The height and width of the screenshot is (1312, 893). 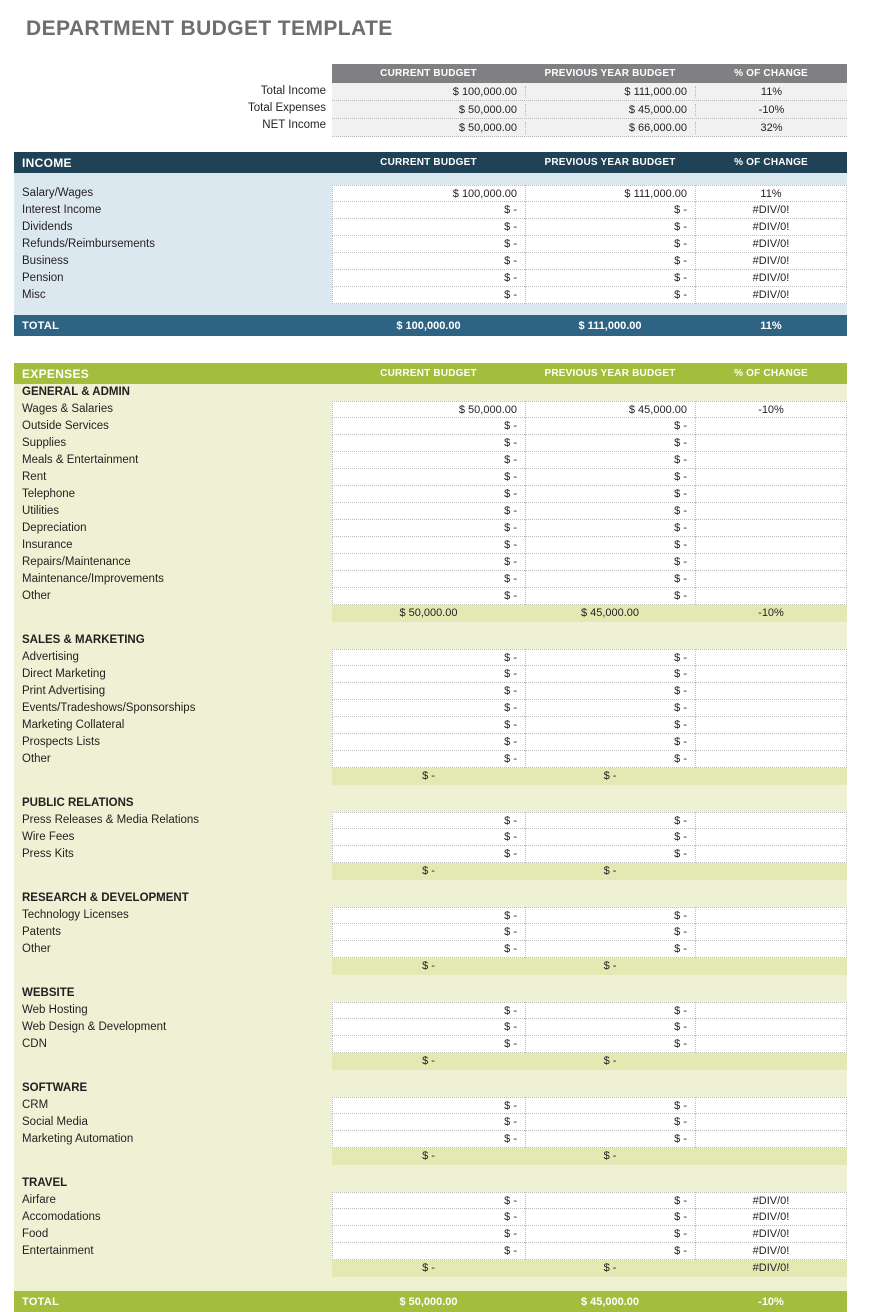 I want to click on table-row: $ 50,000.00 $ 45,000.00 -10%, so click(x=589, y=110).